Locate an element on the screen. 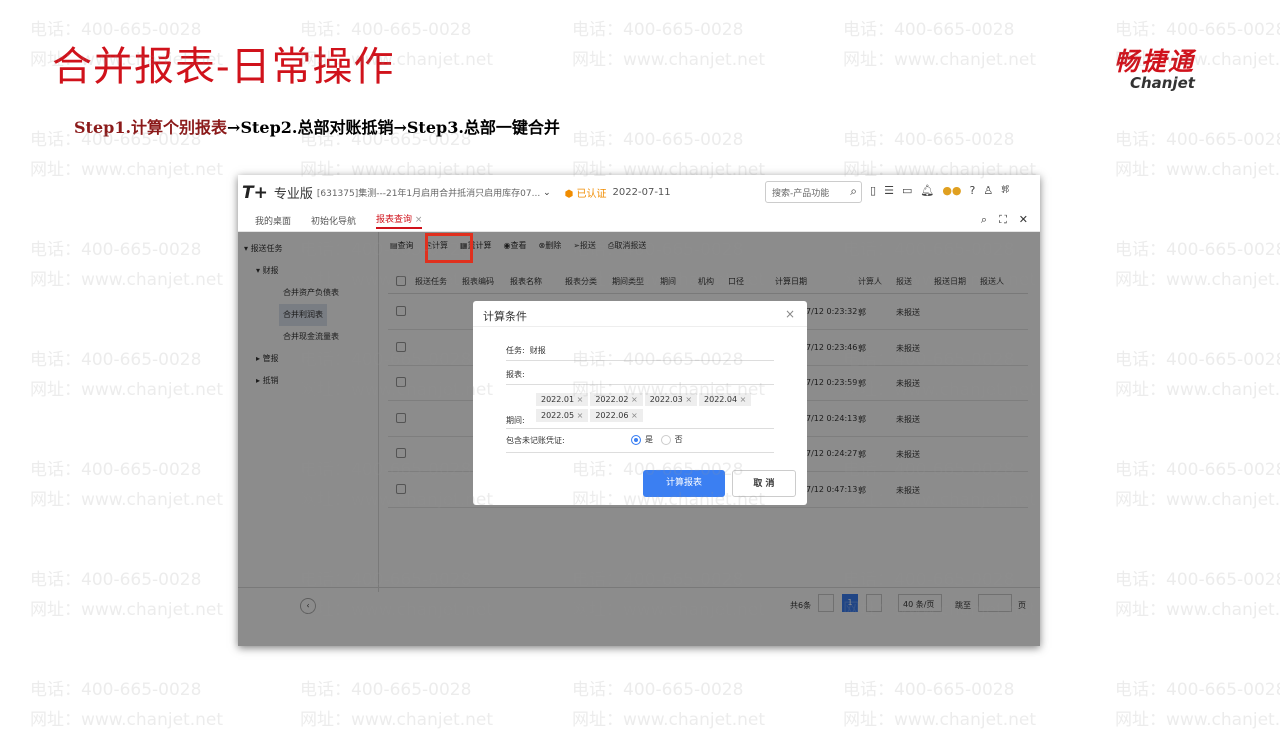  edition: 专业版 is located at coordinates (293, 194).